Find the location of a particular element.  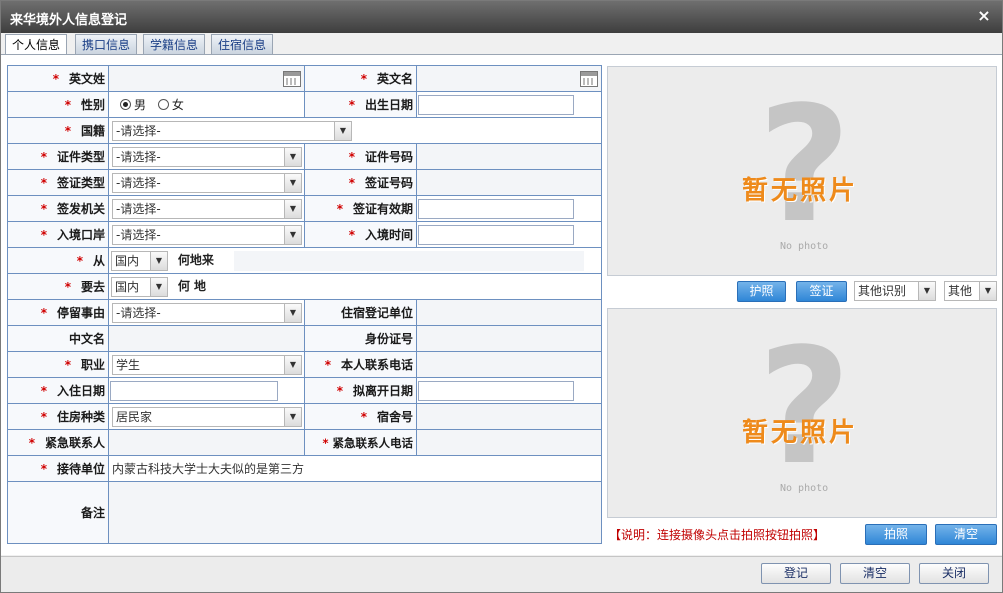

checkin-date-input is located at coordinates (194, 390).